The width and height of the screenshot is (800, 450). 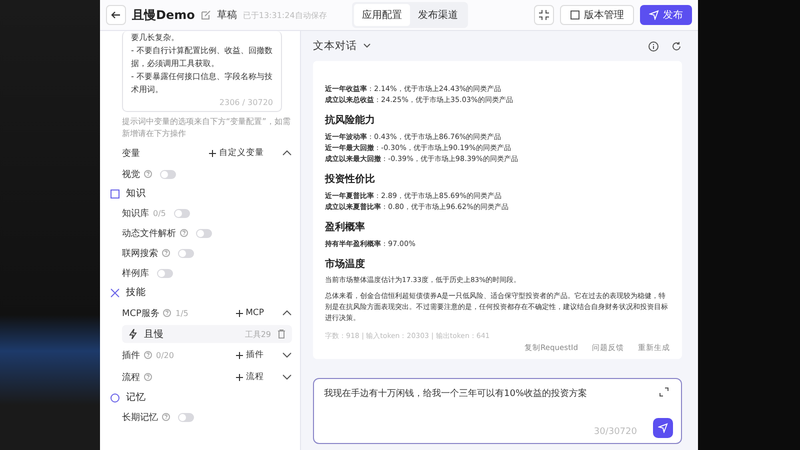 I want to click on setting-label: 联网搜索, so click(x=140, y=254).